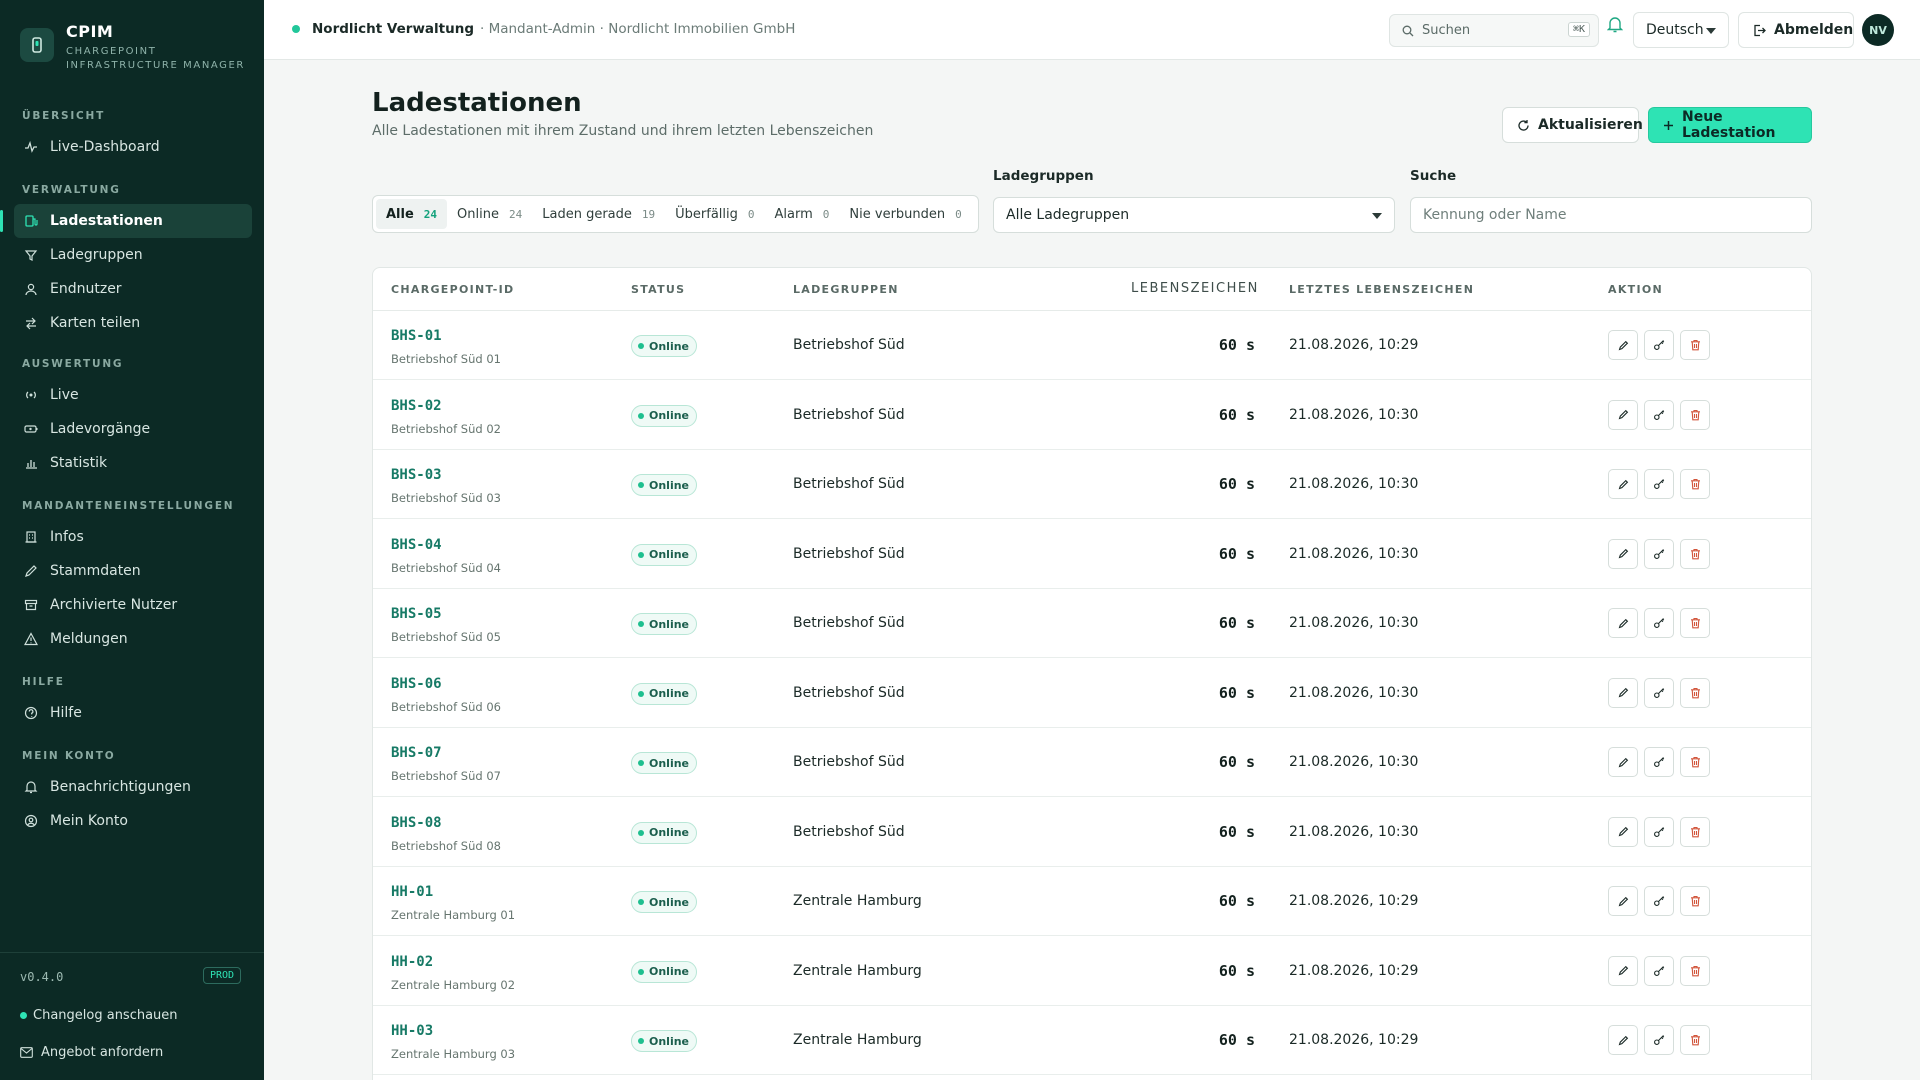 This screenshot has height=1080, width=1920. What do you see at coordinates (133, 787) in the screenshot?
I see `sidebar-item-benachrichtigungen: Benachrichtigungen` at bounding box center [133, 787].